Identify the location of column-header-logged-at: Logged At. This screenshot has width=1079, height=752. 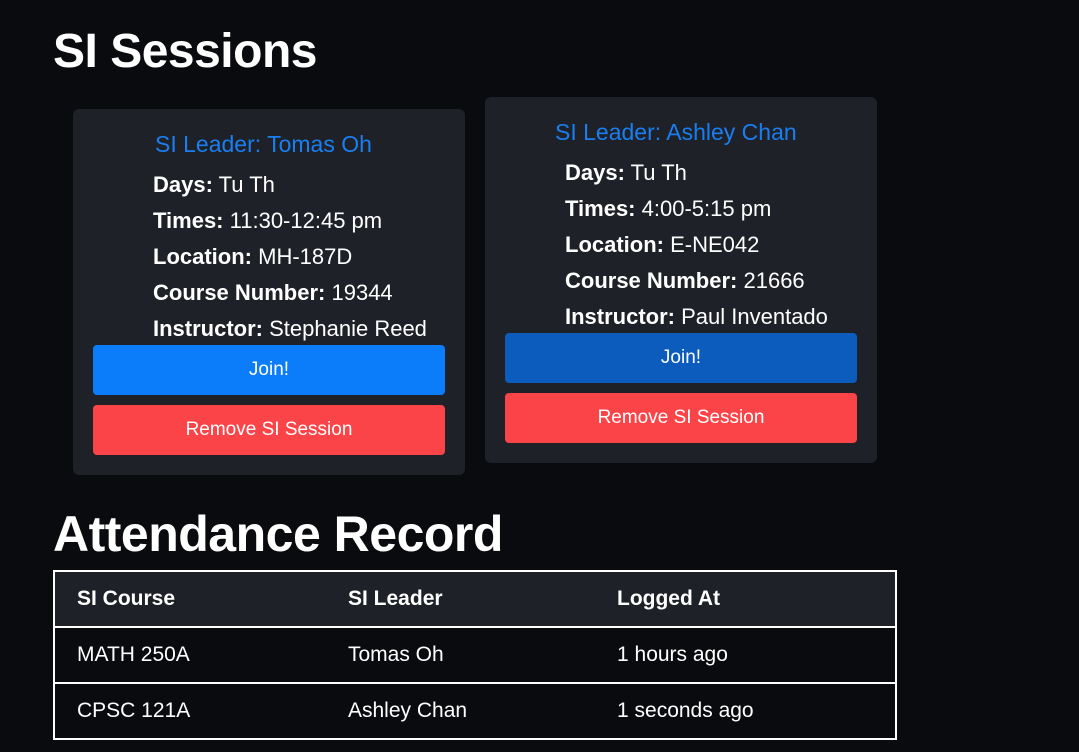
(746, 599).